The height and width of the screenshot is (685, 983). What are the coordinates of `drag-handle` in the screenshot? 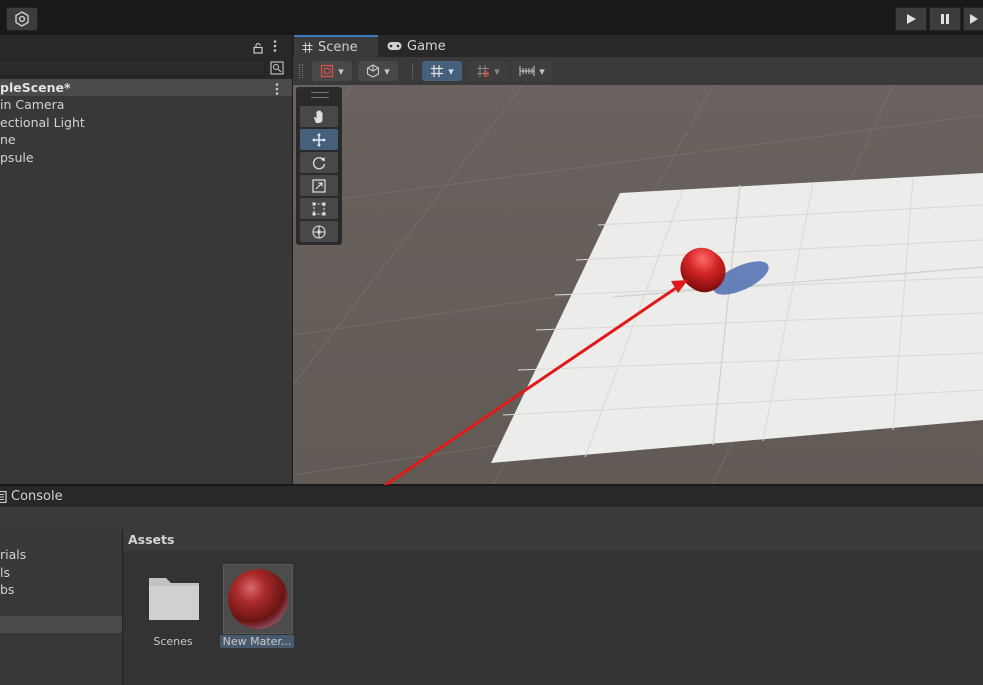 It's located at (301, 71).